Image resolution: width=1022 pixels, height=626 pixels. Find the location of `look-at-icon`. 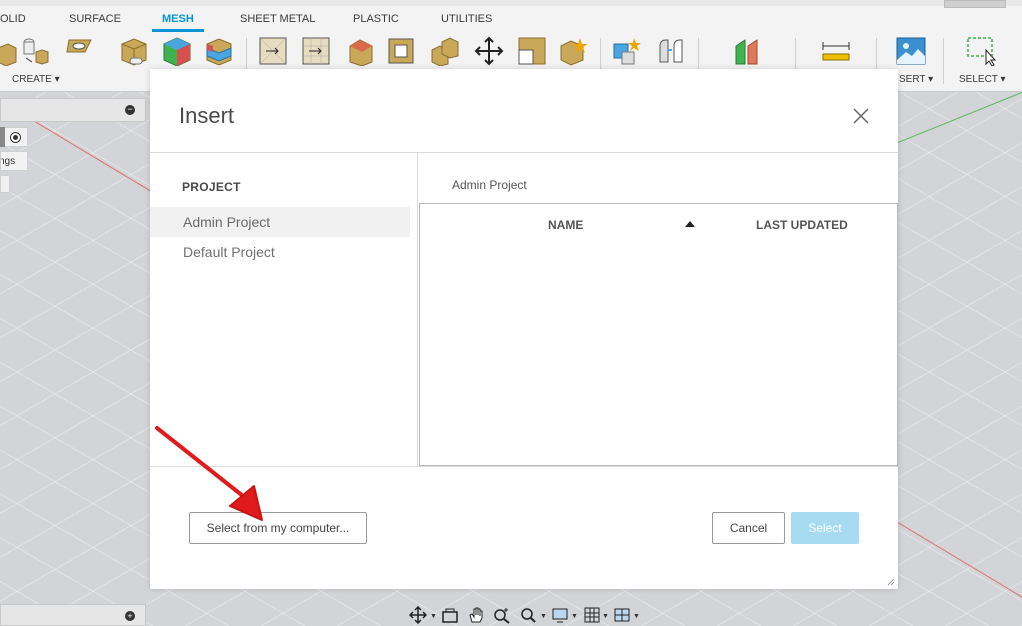

look-at-icon is located at coordinates (450, 615).